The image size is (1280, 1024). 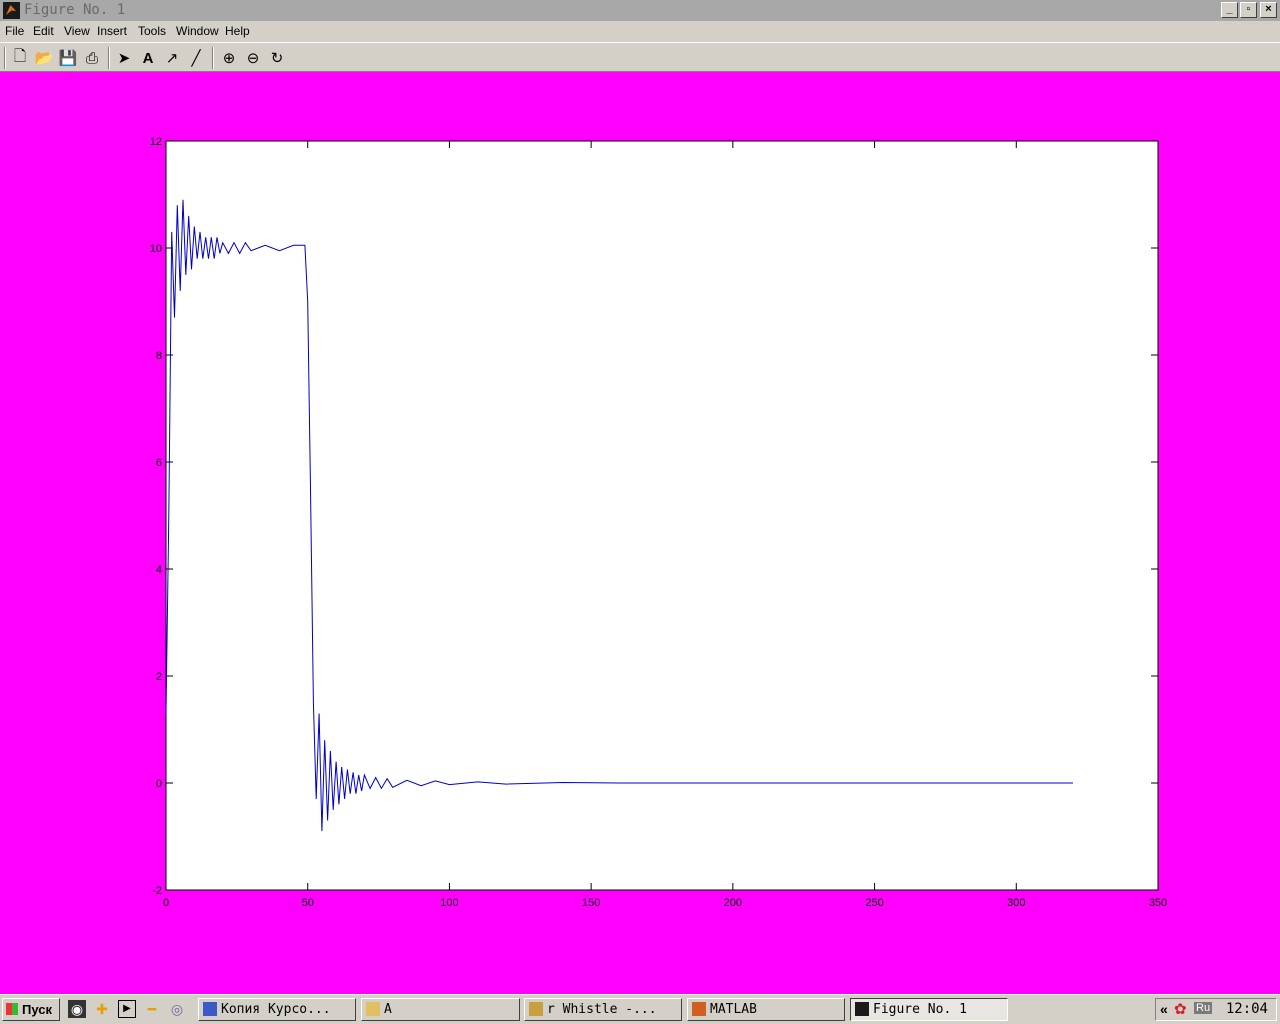 I want to click on menu-bar: File Edit View Insert Tools Window Help, so click(x=640, y=31).